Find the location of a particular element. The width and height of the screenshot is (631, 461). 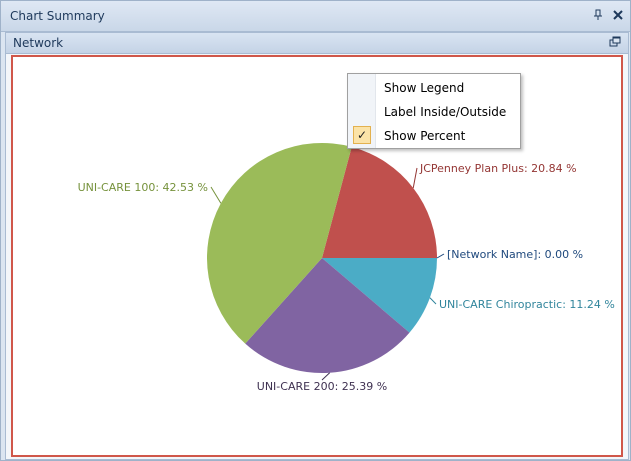

panel-header: Network is located at coordinates (317, 43).